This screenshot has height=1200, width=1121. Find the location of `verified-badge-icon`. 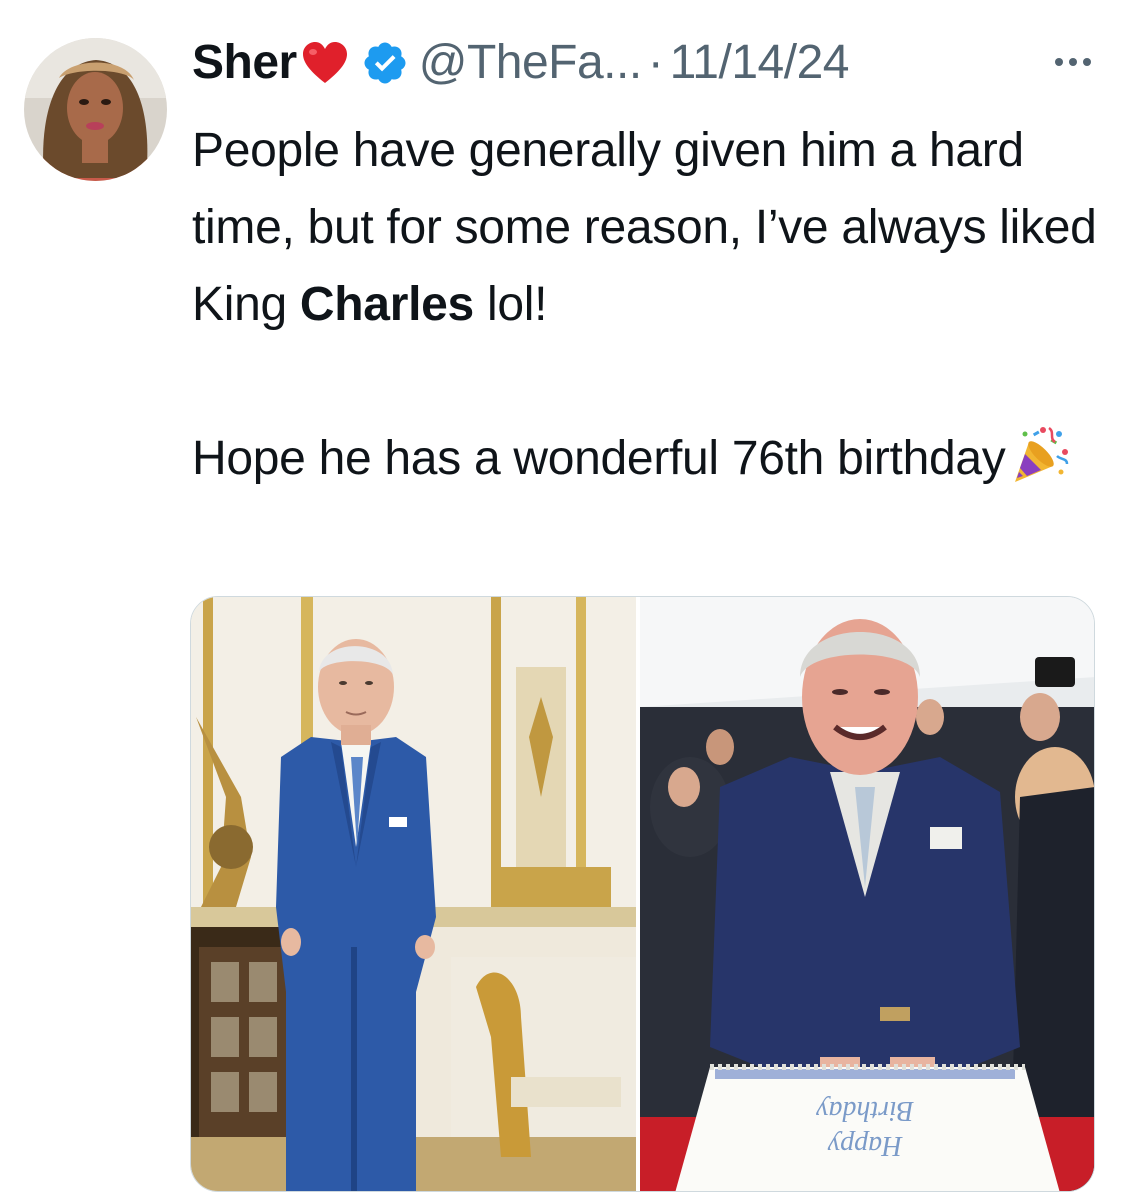

verified-badge-icon is located at coordinates (385, 63).